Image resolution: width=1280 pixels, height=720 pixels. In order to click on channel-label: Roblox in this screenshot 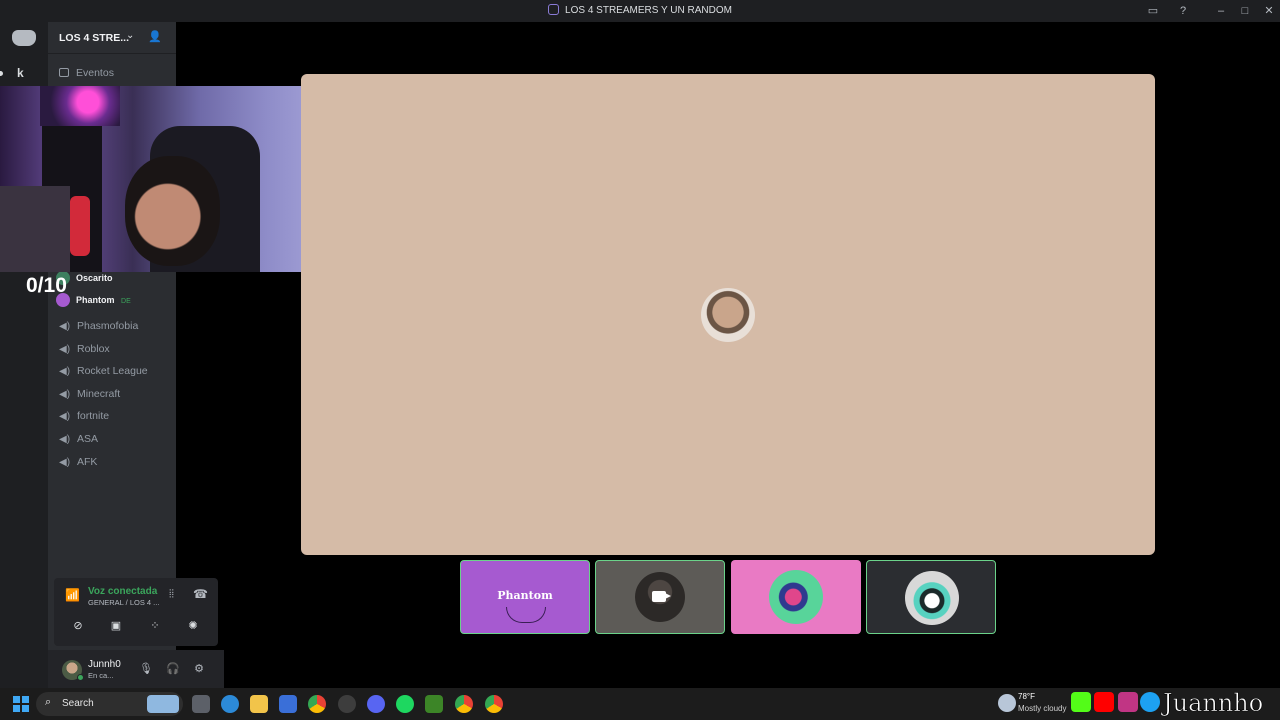, I will do `click(93, 349)`.